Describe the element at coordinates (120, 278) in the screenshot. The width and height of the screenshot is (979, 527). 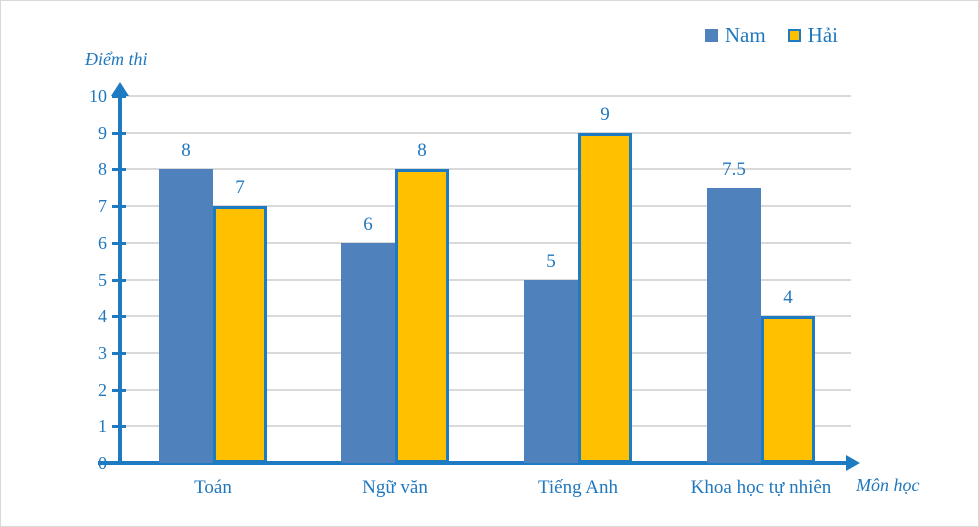
I see `y-axis-line` at that location.